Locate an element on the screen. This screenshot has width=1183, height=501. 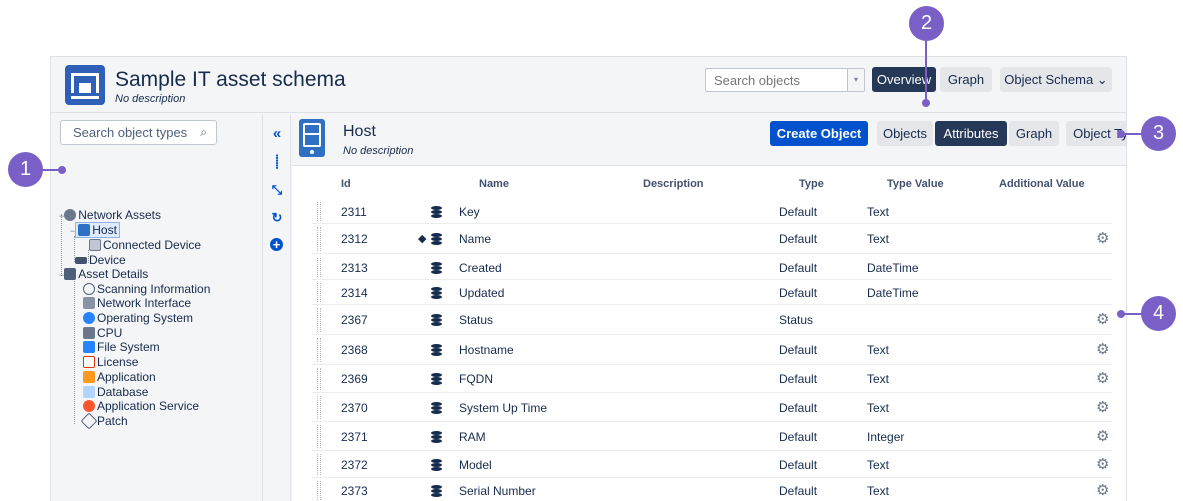
table-row: 2311 Key Default Text is located at coordinates (712, 211).